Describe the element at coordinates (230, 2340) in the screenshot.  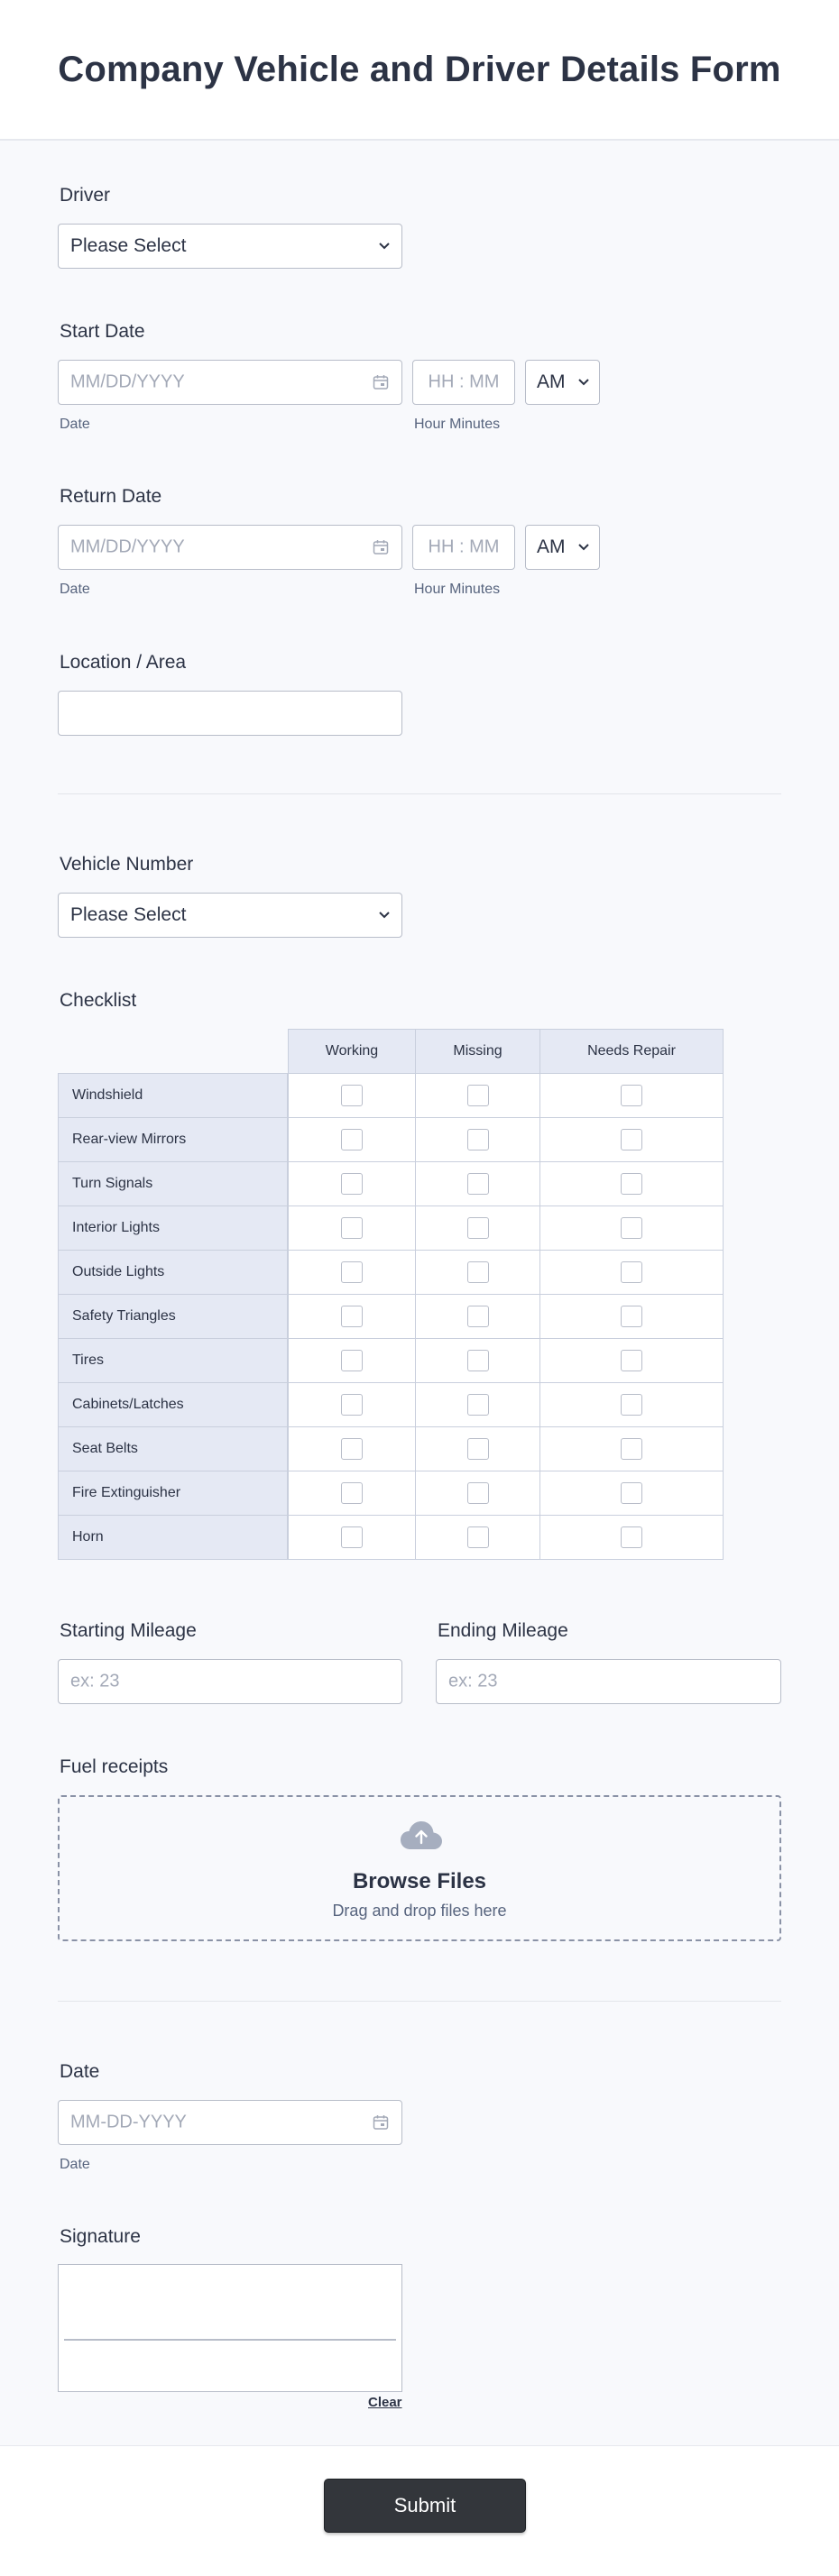
I see `signature-baseline` at that location.